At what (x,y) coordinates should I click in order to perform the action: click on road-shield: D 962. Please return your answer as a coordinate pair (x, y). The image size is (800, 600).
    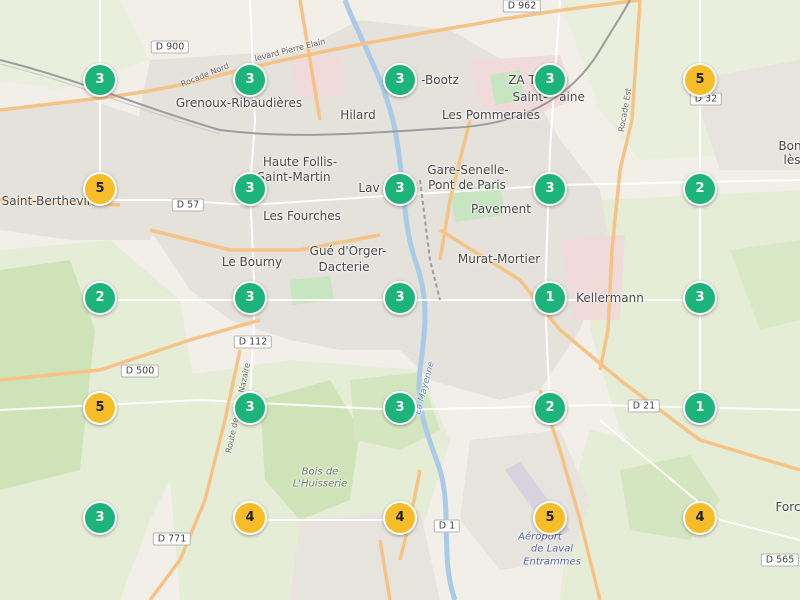
    Looking at the image, I should click on (522, 6).